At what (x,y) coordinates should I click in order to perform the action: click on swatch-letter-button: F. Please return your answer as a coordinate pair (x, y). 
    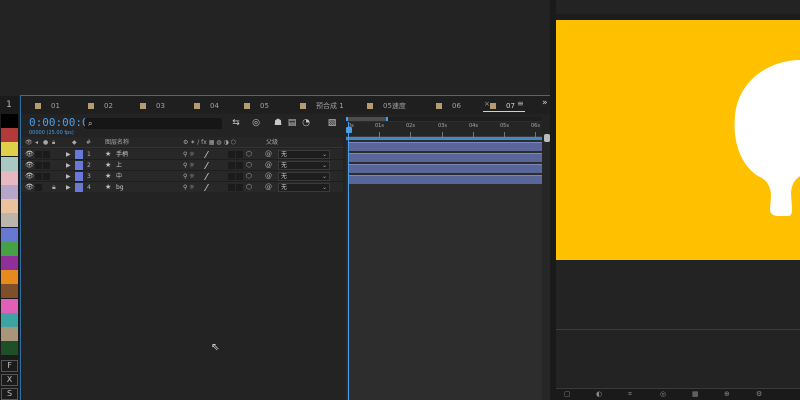
    Looking at the image, I should click on (9, 366).